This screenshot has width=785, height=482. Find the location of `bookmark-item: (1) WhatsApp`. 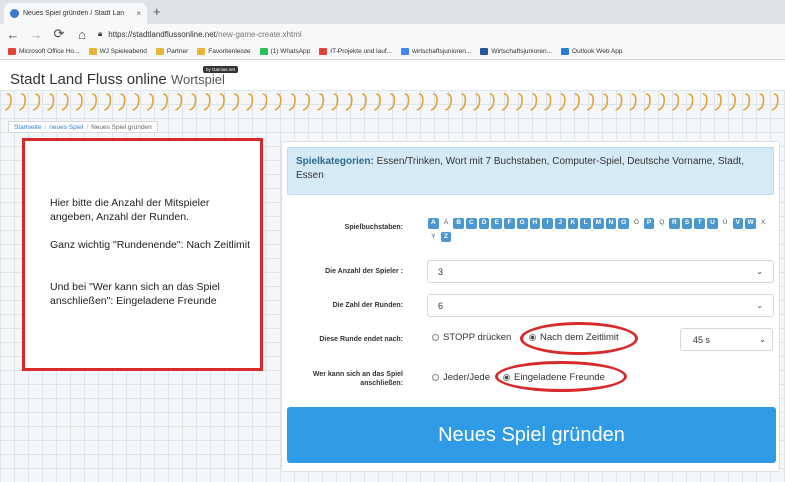

bookmark-item: (1) WhatsApp is located at coordinates (285, 51).